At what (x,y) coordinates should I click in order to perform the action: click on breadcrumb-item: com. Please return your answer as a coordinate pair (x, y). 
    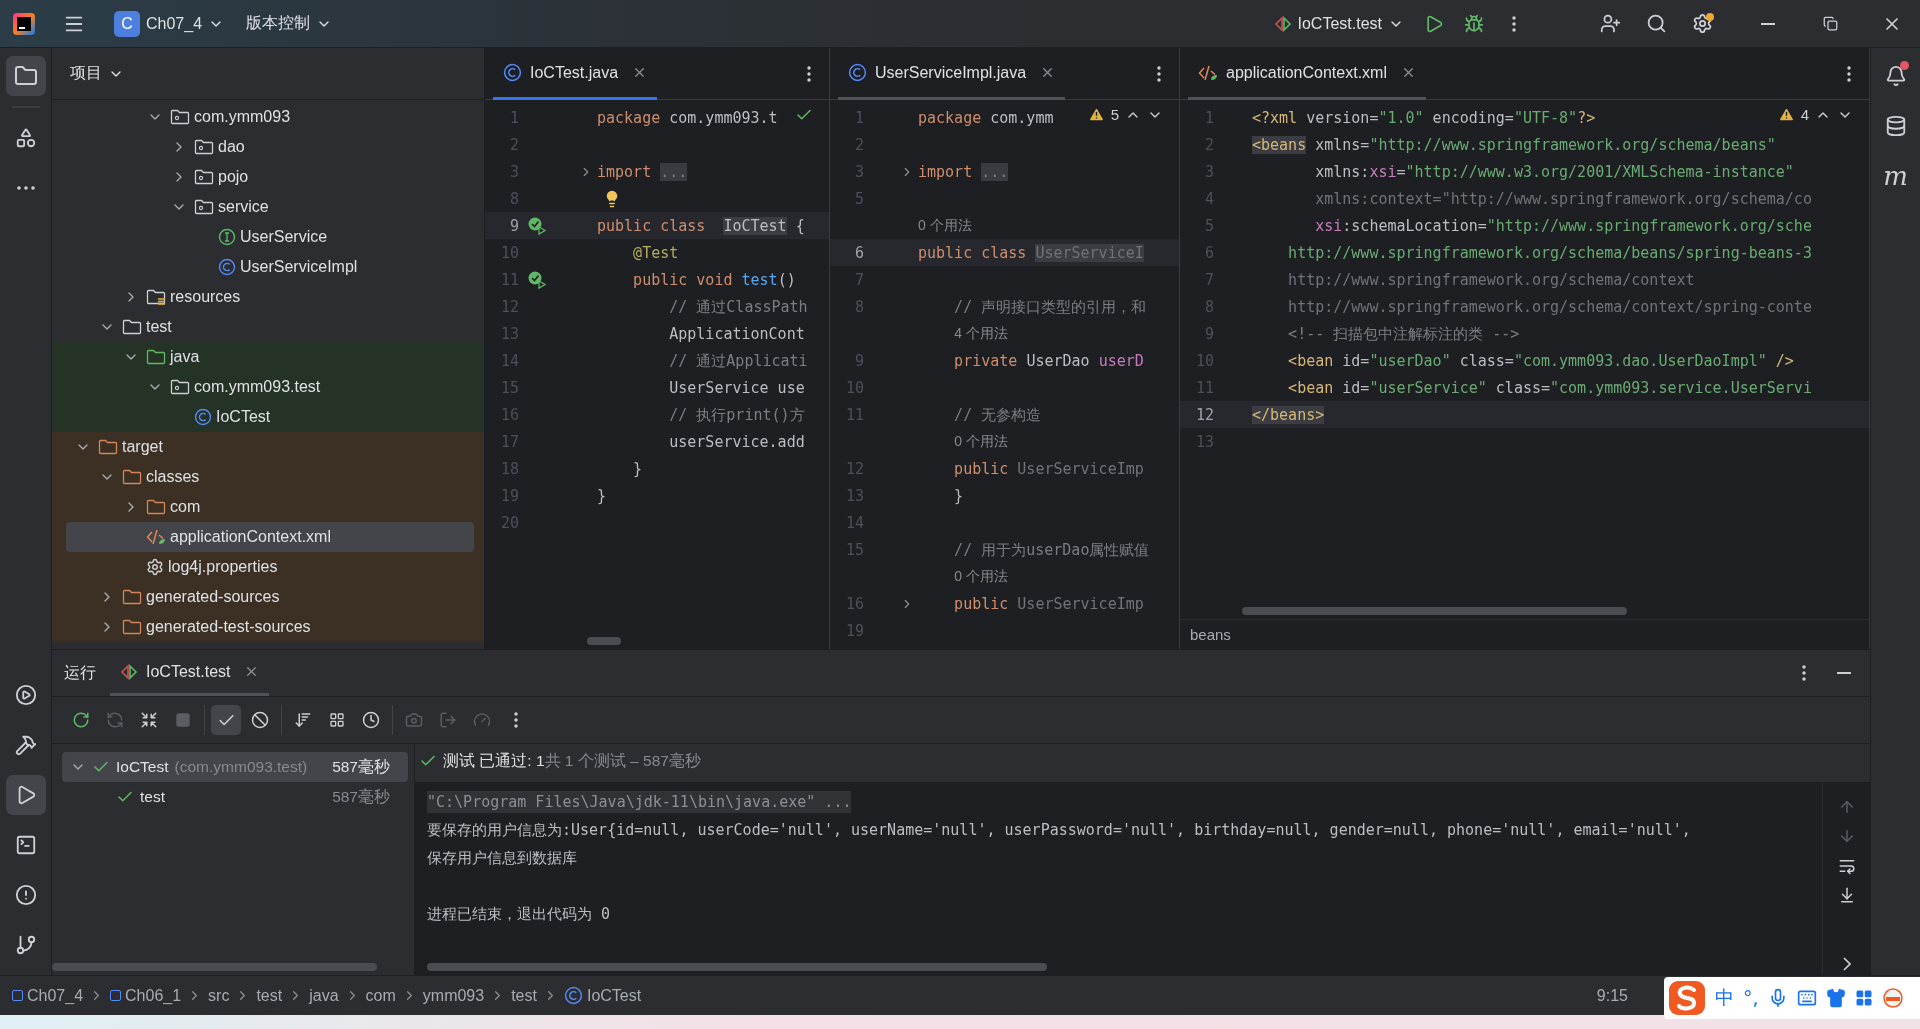
    Looking at the image, I should click on (380, 995).